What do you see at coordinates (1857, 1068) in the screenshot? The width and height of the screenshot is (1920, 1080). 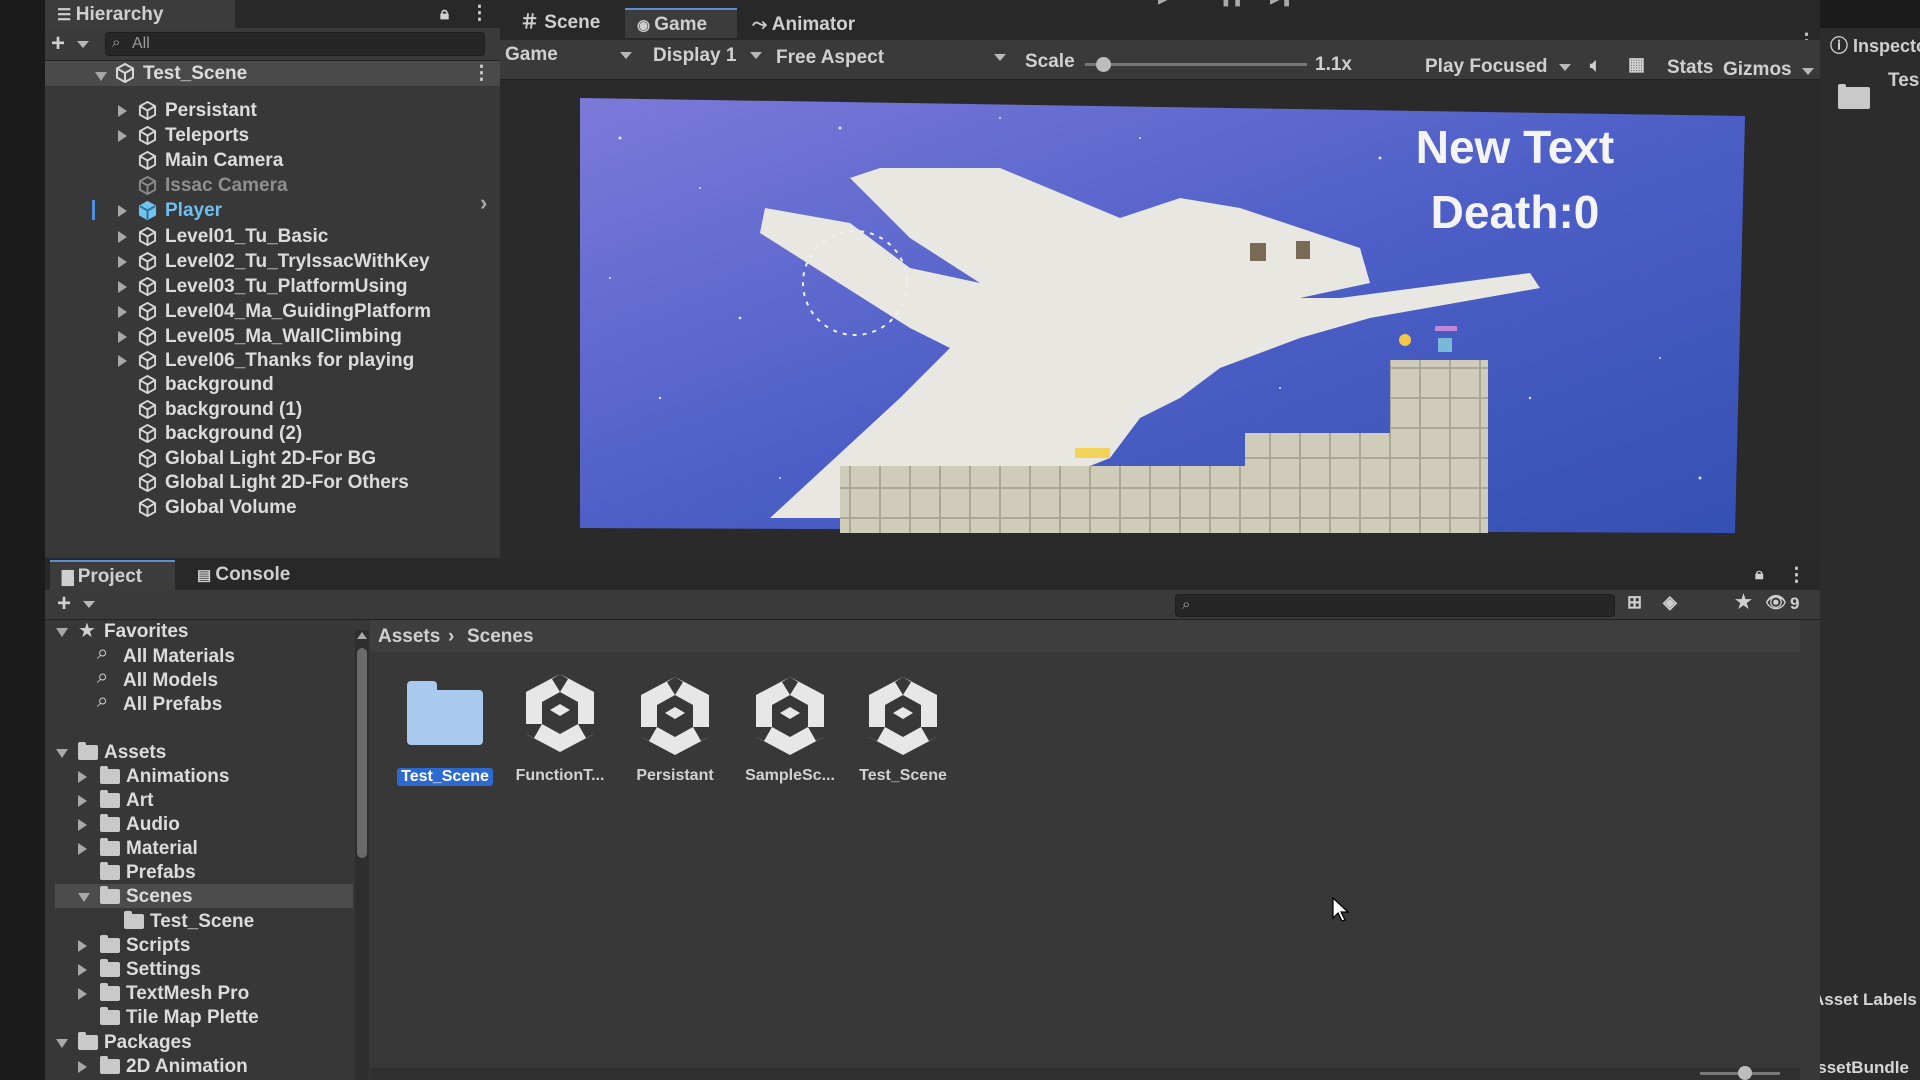 I see `asset-bundle: AssetBundle` at bounding box center [1857, 1068].